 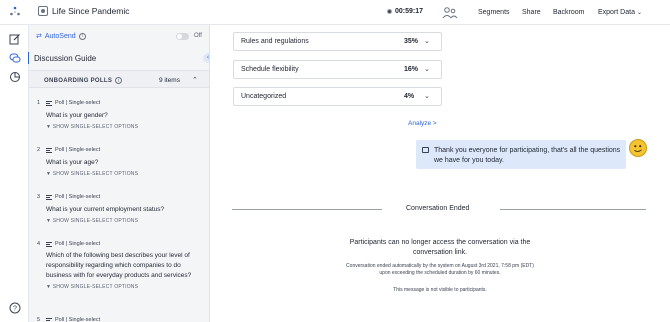 I want to click on theme-percent: 35%, so click(x=411, y=41).